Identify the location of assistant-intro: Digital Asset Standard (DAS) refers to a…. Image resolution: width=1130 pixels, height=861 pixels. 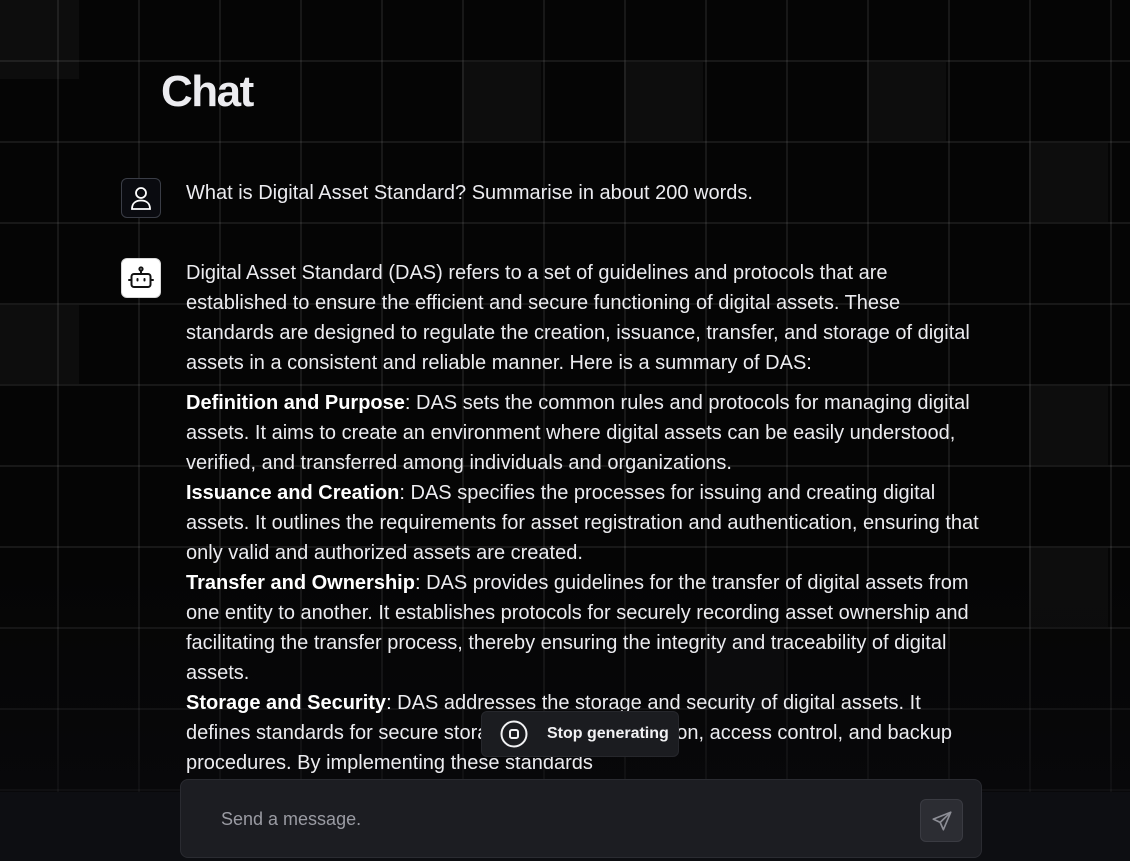
(578, 318).